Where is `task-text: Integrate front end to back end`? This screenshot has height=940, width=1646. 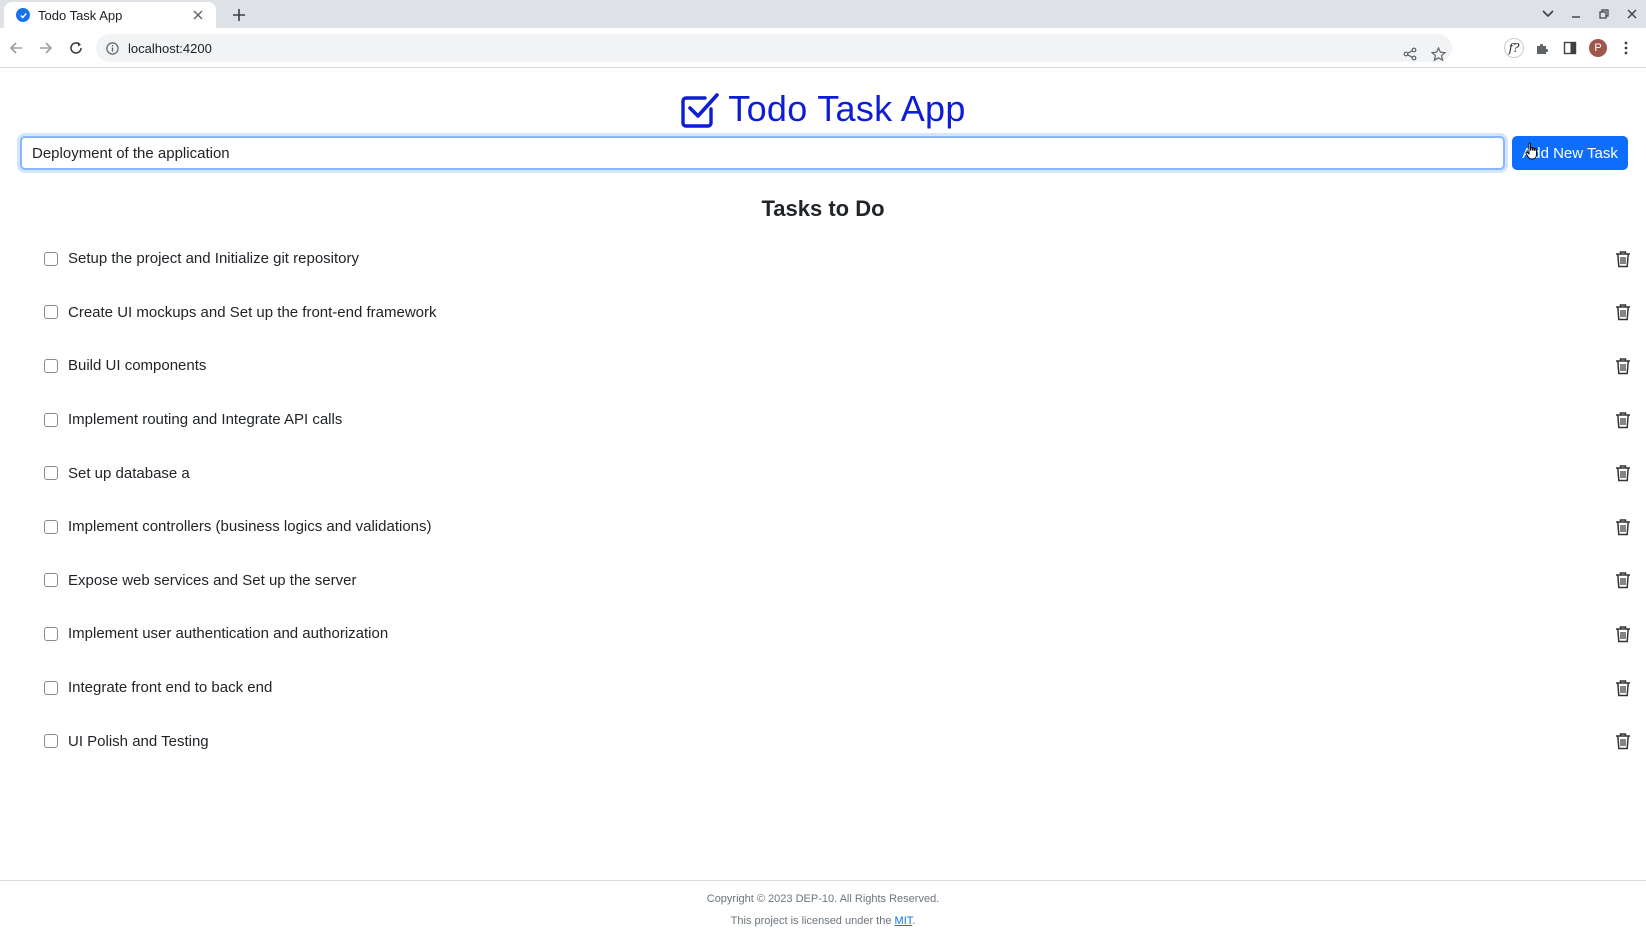
task-text: Integrate front end to back end is located at coordinates (170, 688).